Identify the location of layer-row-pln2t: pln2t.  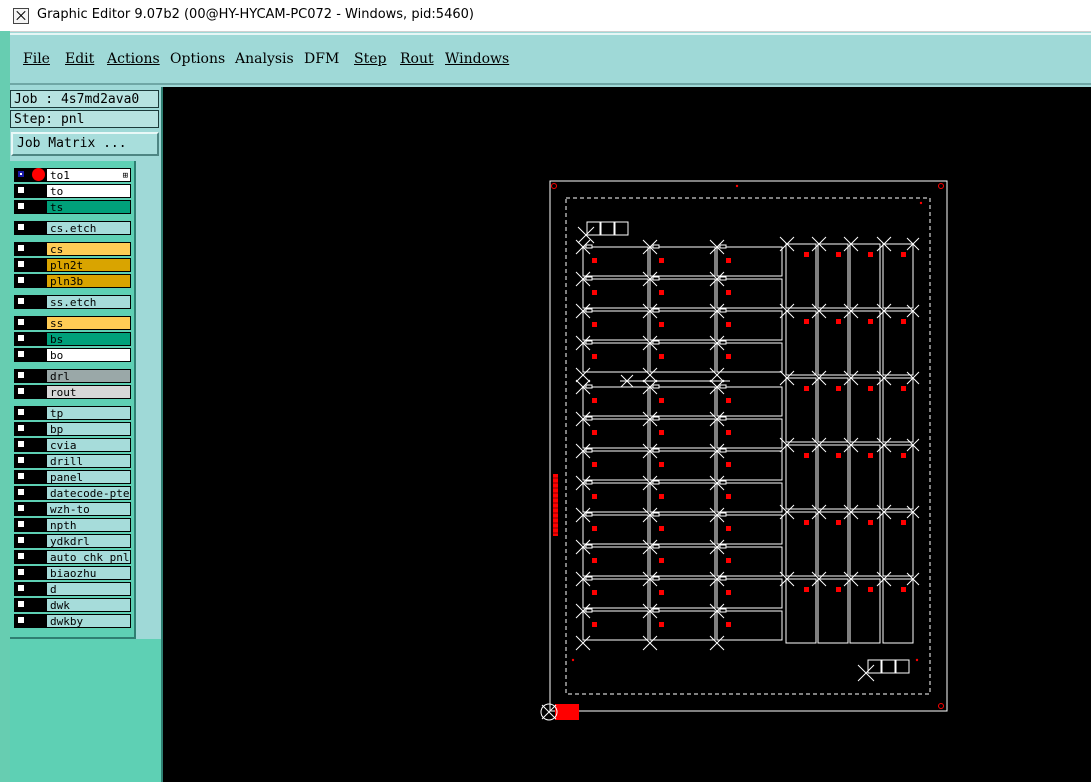
(72, 265).